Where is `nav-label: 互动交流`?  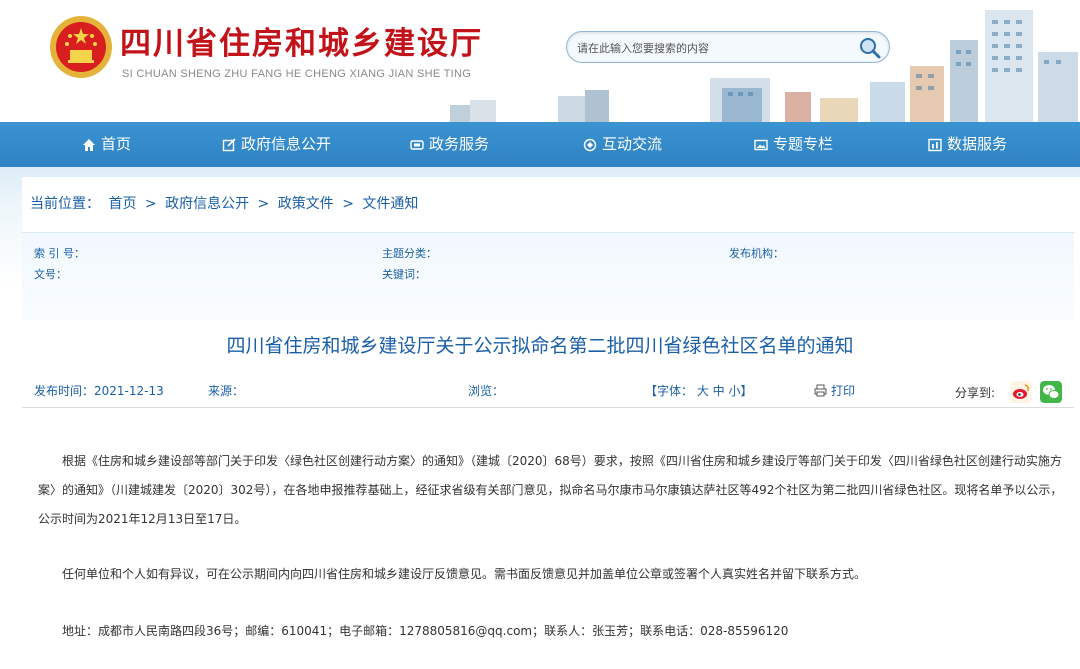
nav-label: 互动交流 is located at coordinates (632, 144).